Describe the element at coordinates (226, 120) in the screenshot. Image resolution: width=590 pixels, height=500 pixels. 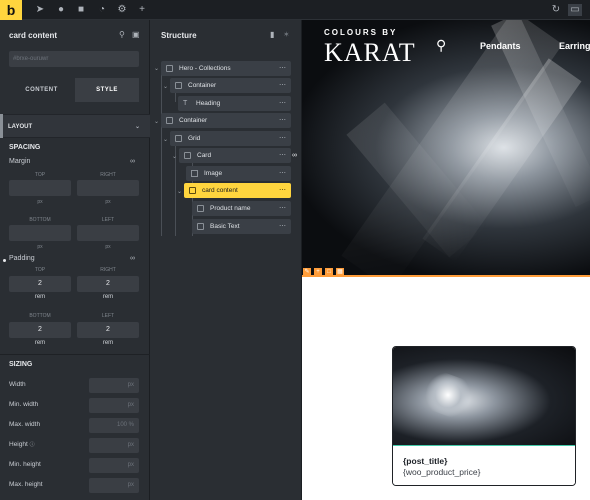
I see `tree-node-container-2: Container ⋯` at that location.